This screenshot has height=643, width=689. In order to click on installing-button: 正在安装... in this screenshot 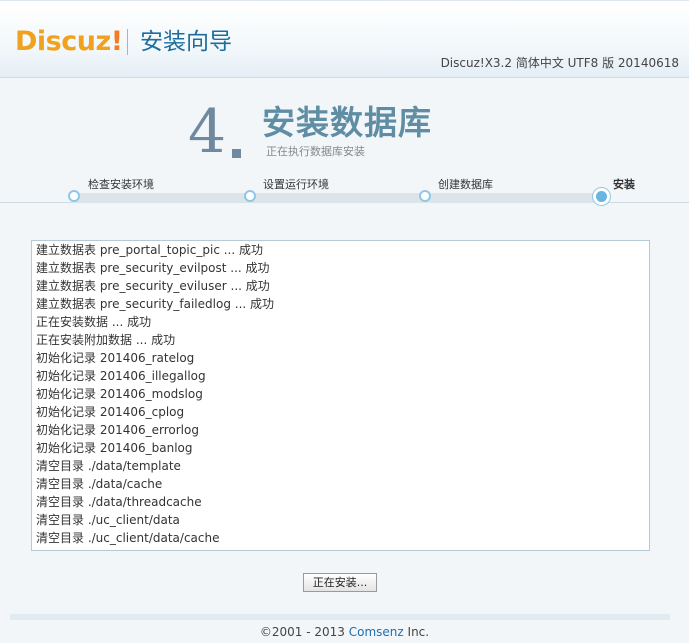, I will do `click(340, 582)`.